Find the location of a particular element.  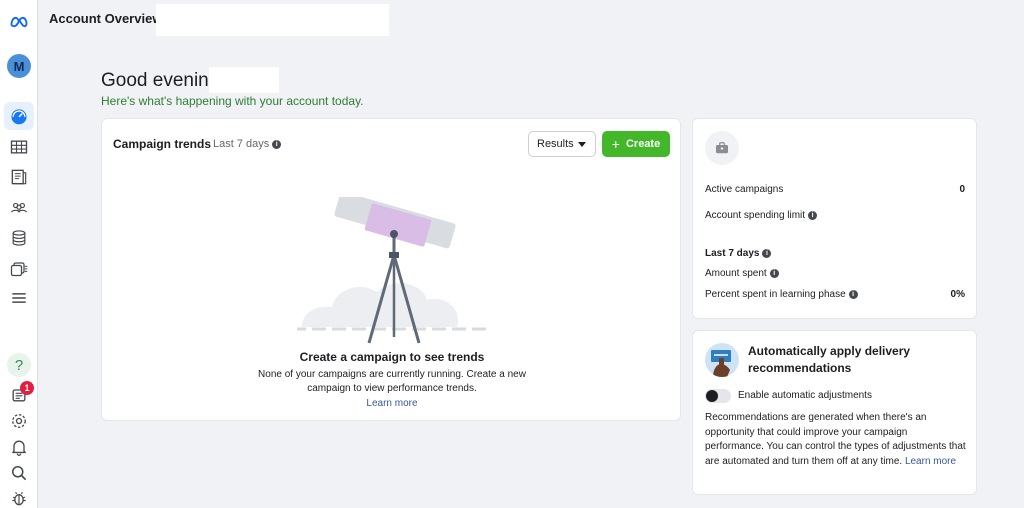

spending-limit-row: Account spending limit i is located at coordinates (761, 215).